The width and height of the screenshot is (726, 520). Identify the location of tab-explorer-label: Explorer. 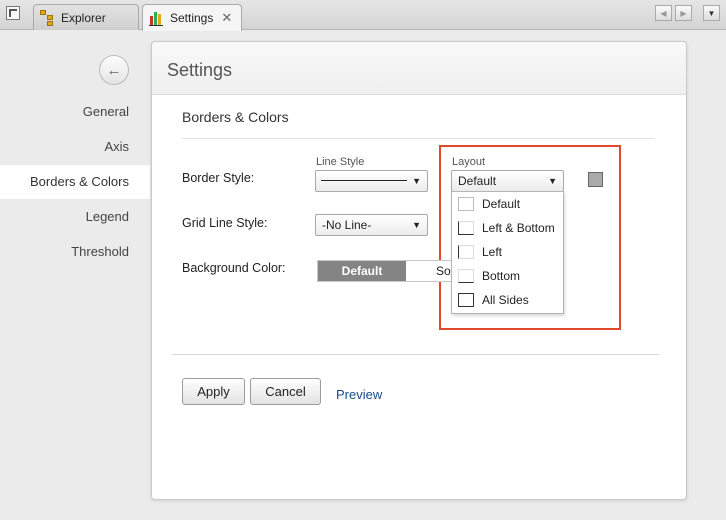
(83, 17).